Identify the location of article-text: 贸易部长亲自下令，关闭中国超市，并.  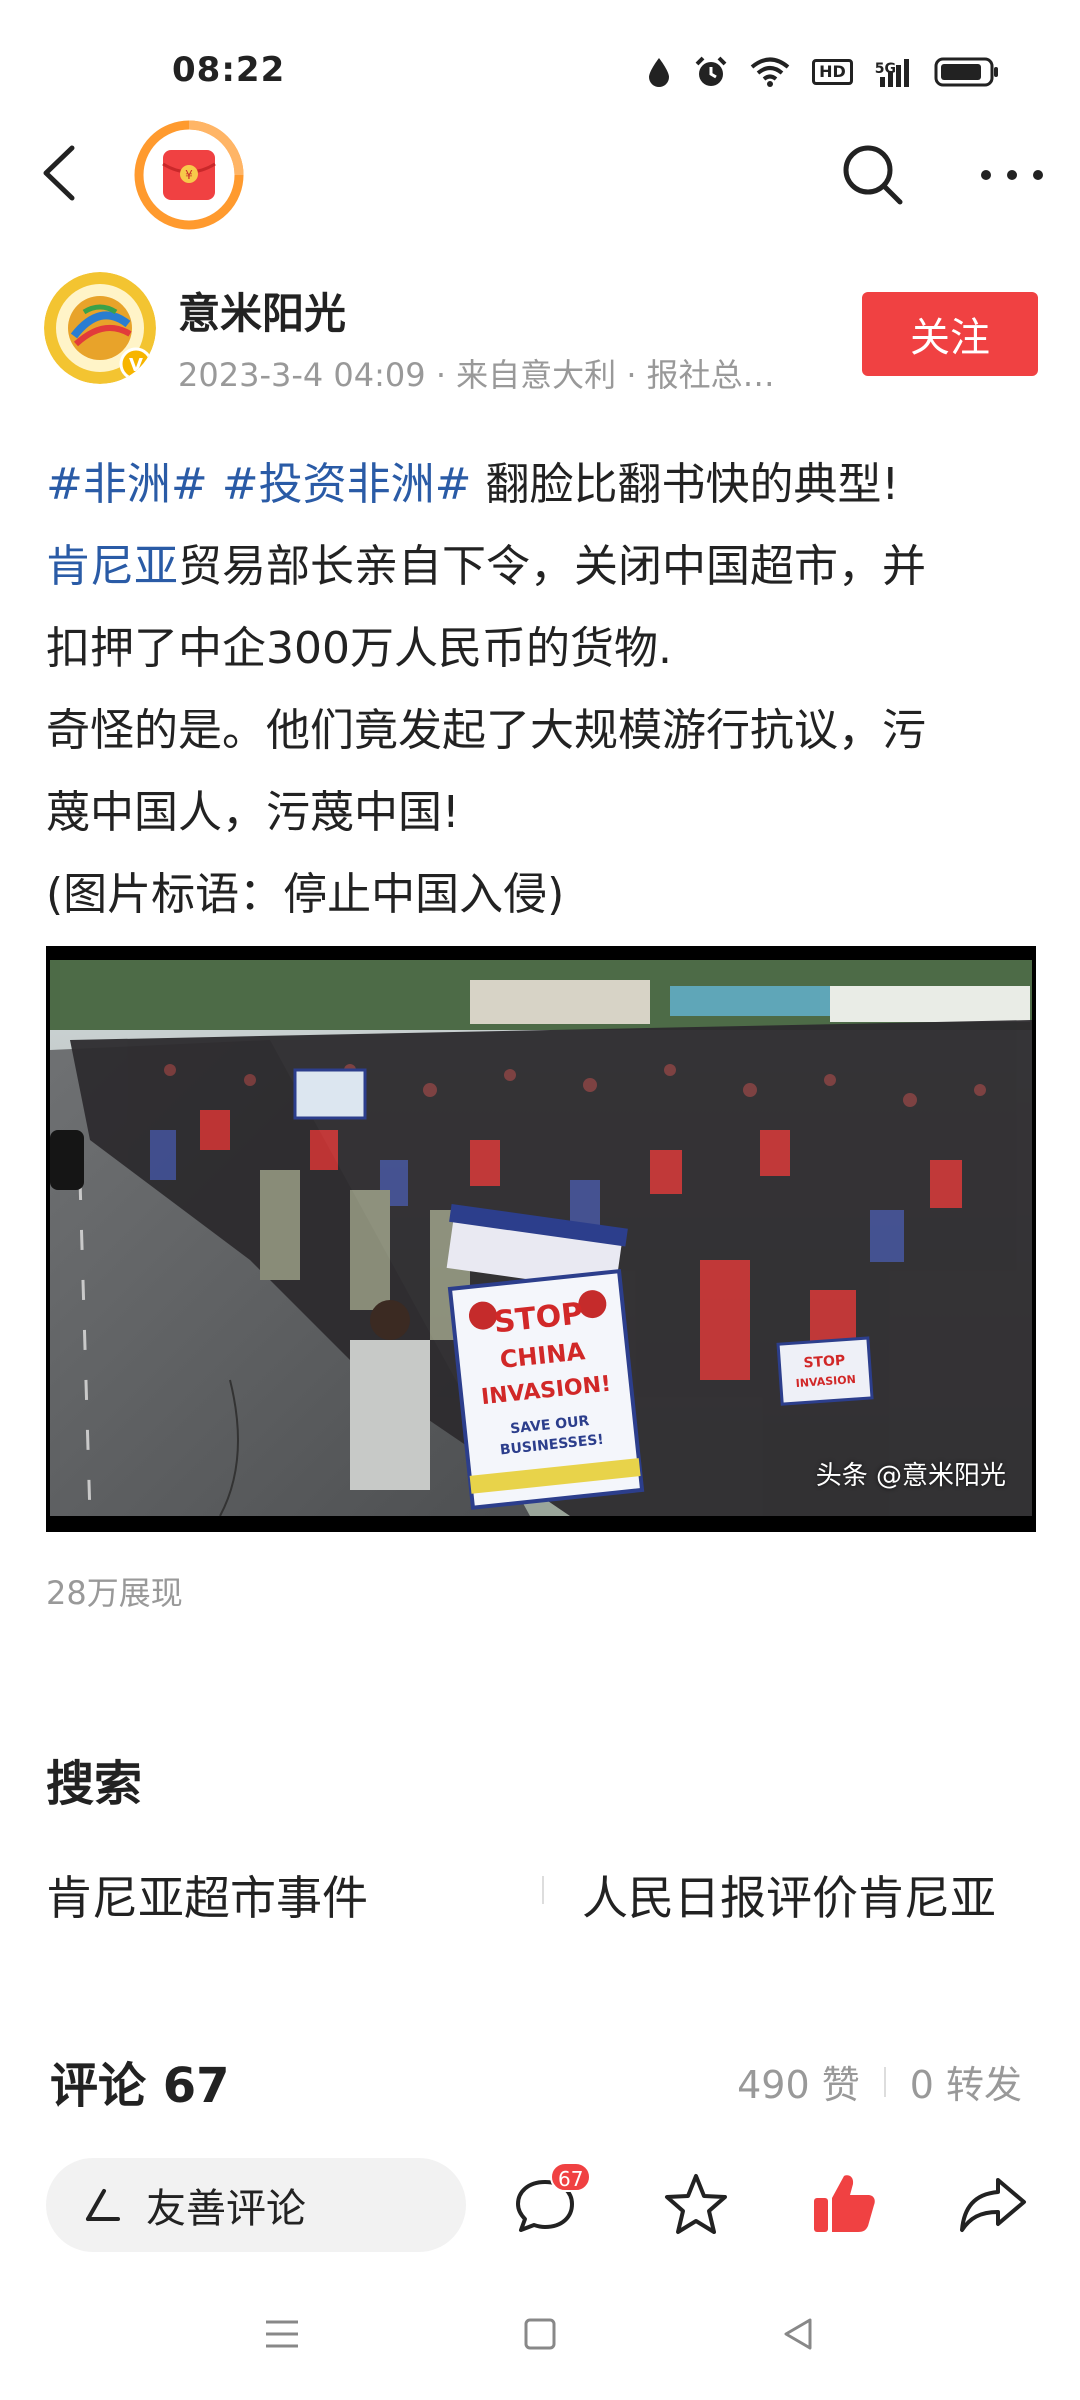
(552, 566).